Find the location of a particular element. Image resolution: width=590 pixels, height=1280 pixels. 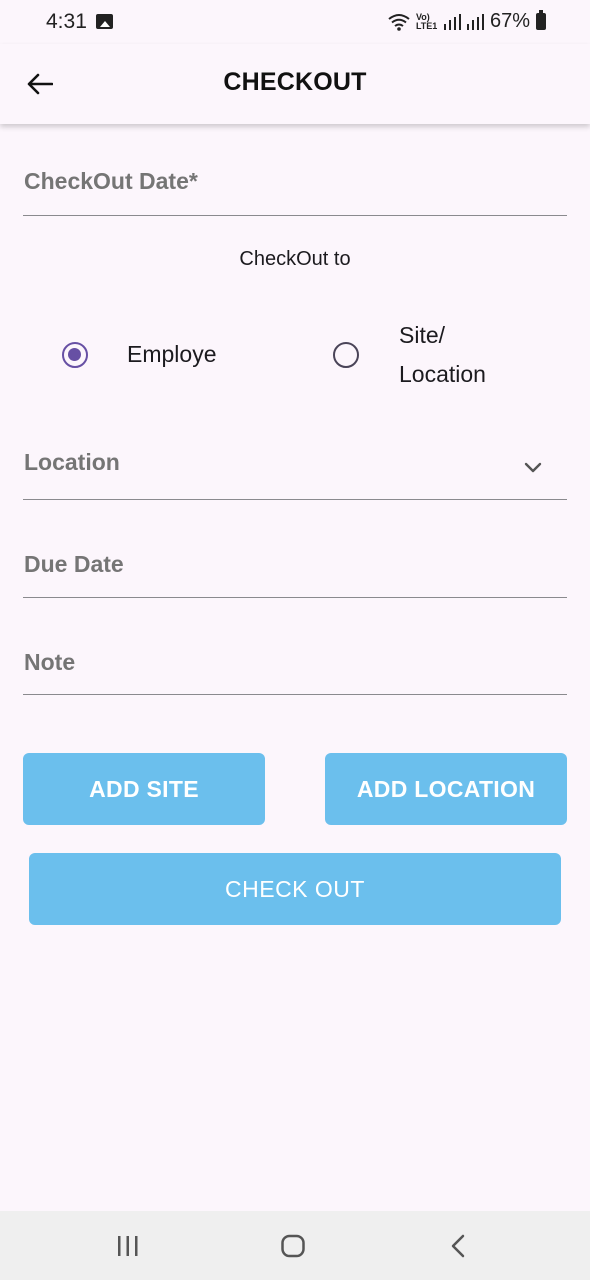

due-date-field: Due Date is located at coordinates (295, 568).